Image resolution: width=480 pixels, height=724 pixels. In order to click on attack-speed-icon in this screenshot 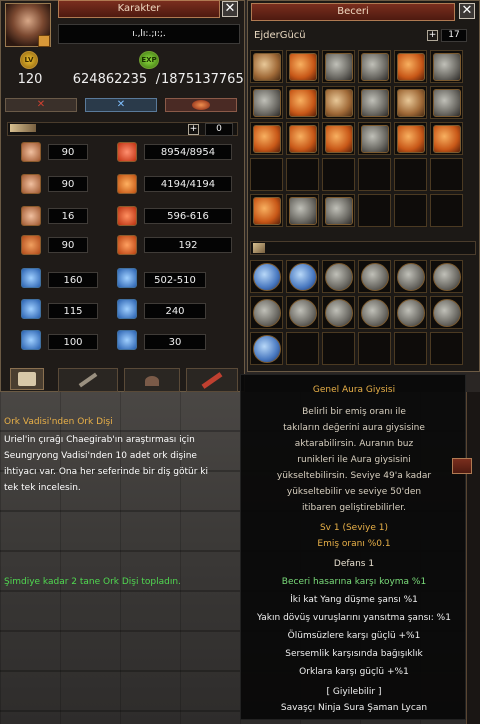, I will do `click(31, 278)`.